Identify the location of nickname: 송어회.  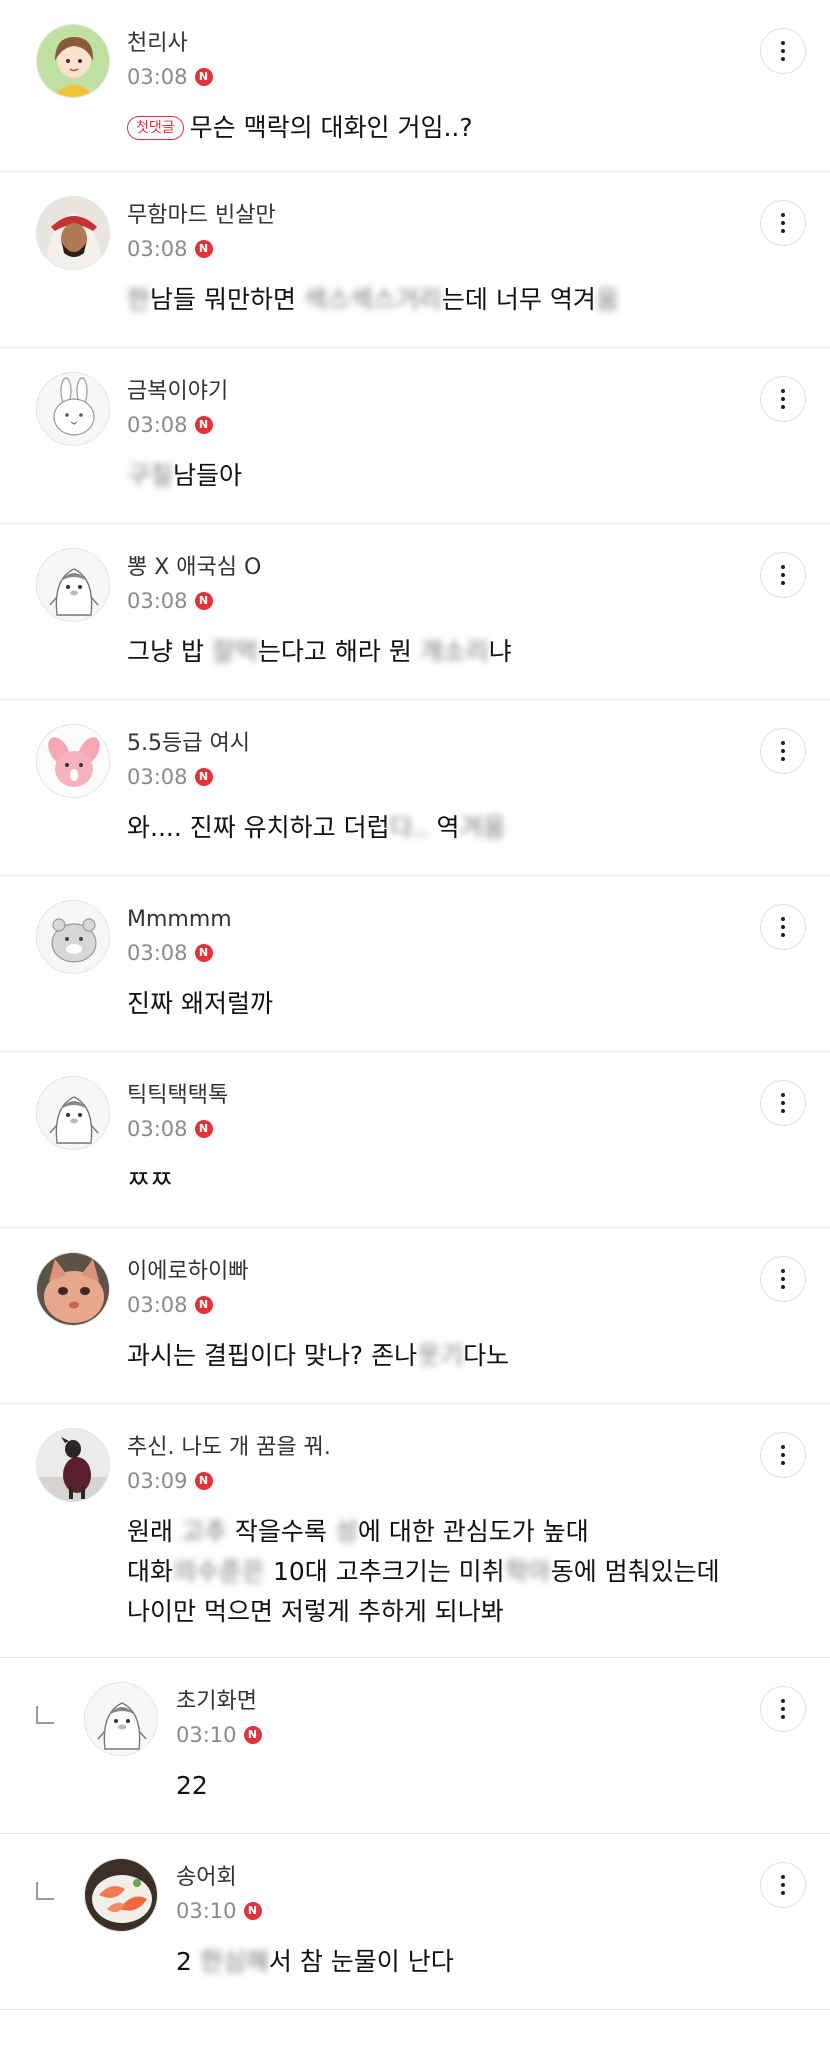
(448, 1878).